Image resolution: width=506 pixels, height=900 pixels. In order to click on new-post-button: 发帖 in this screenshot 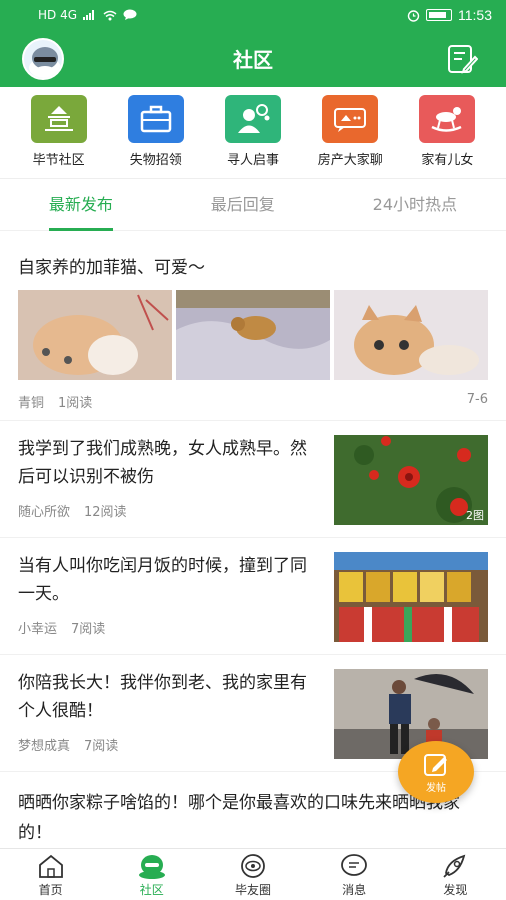, I will do `click(436, 772)`.